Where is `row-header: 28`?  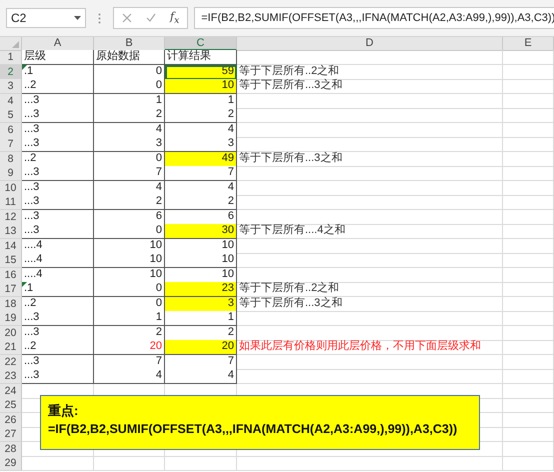 row-header: 28 is located at coordinates (11, 449).